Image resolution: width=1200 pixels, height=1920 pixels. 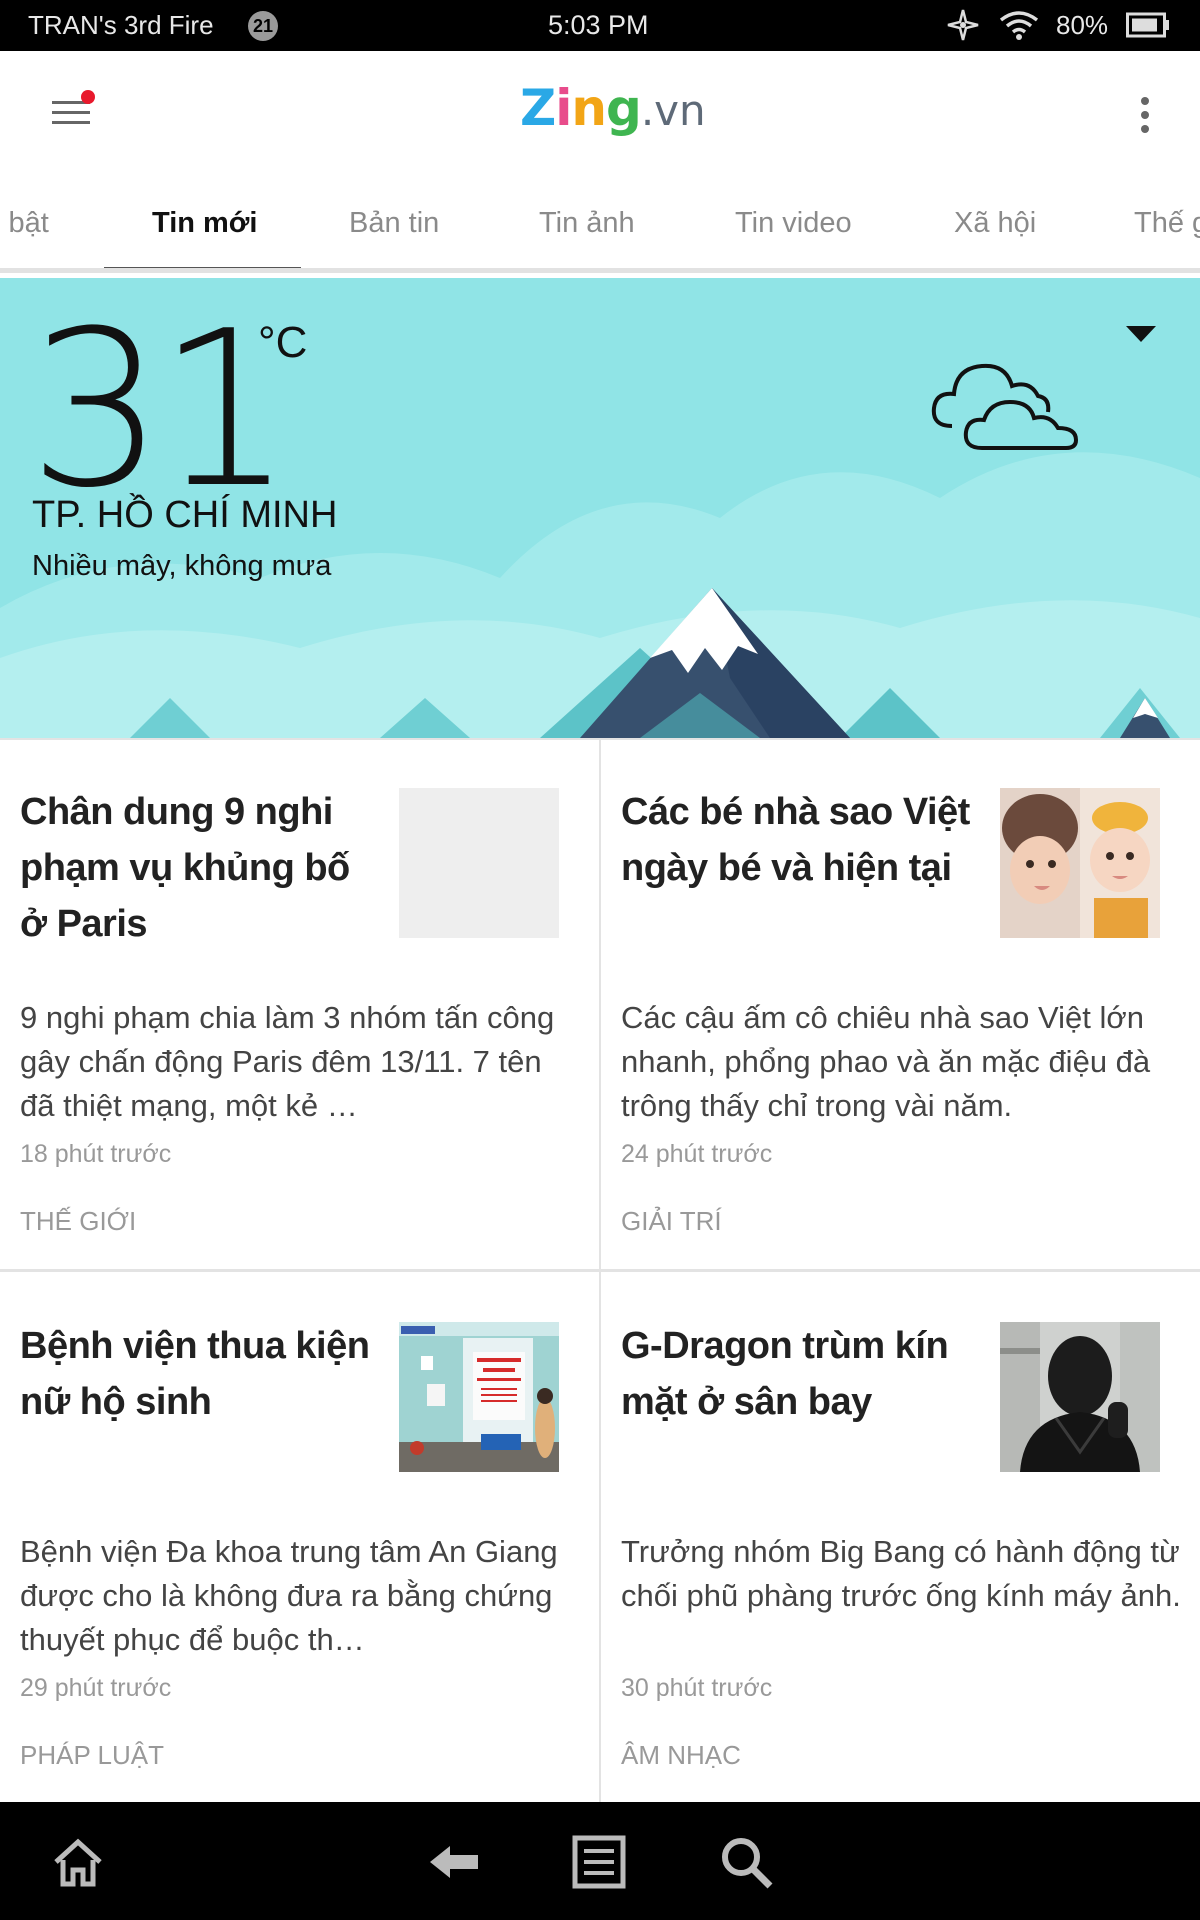 I want to click on article-time: 18 phút trước, so click(x=96, y=1154).